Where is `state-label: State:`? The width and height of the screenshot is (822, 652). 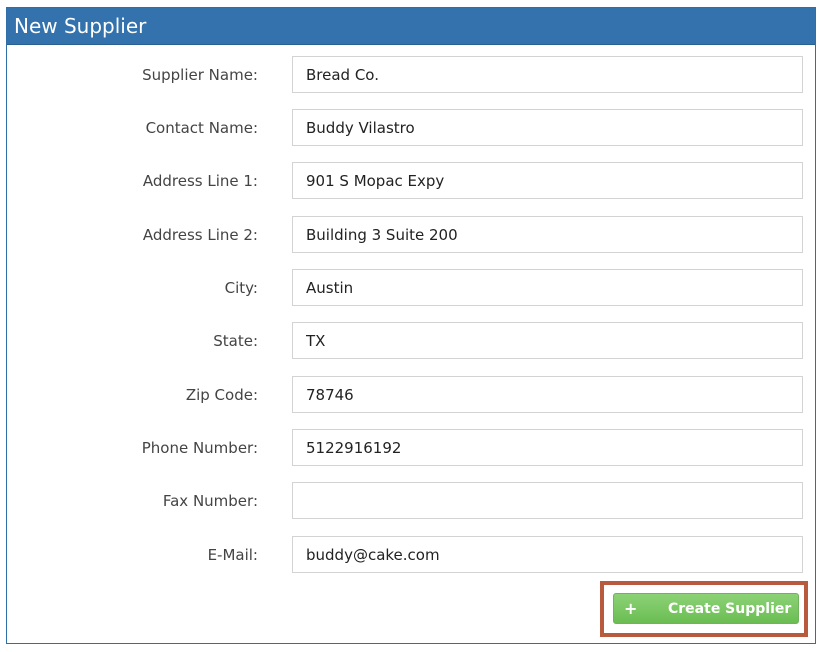 state-label: State: is located at coordinates (235, 341).